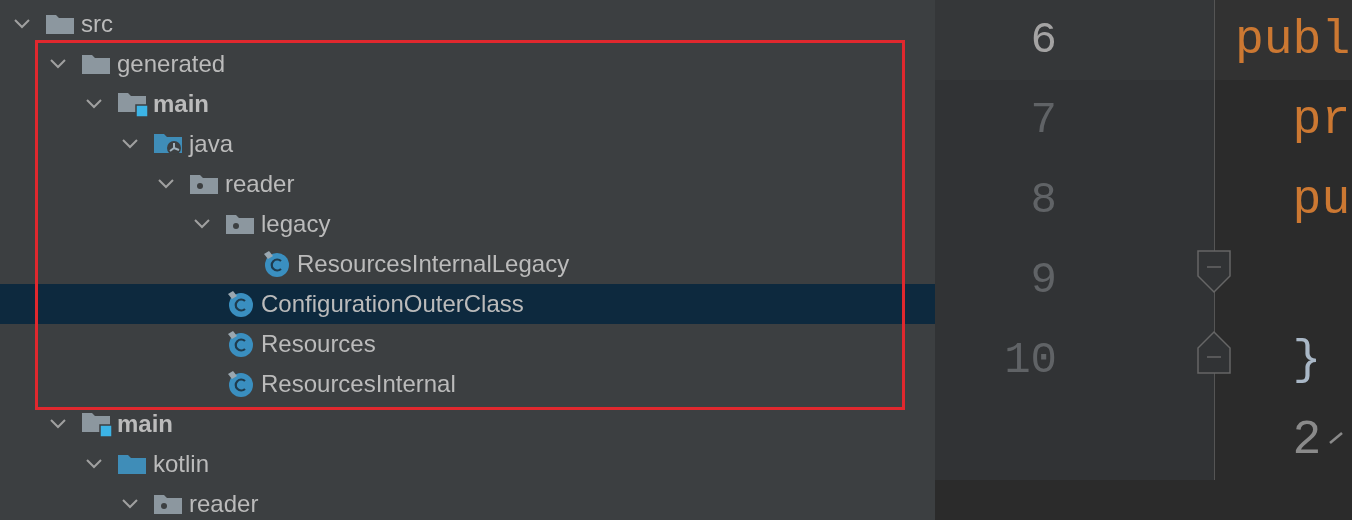 This screenshot has width=1352, height=520. I want to click on item-label: generated, so click(171, 64).